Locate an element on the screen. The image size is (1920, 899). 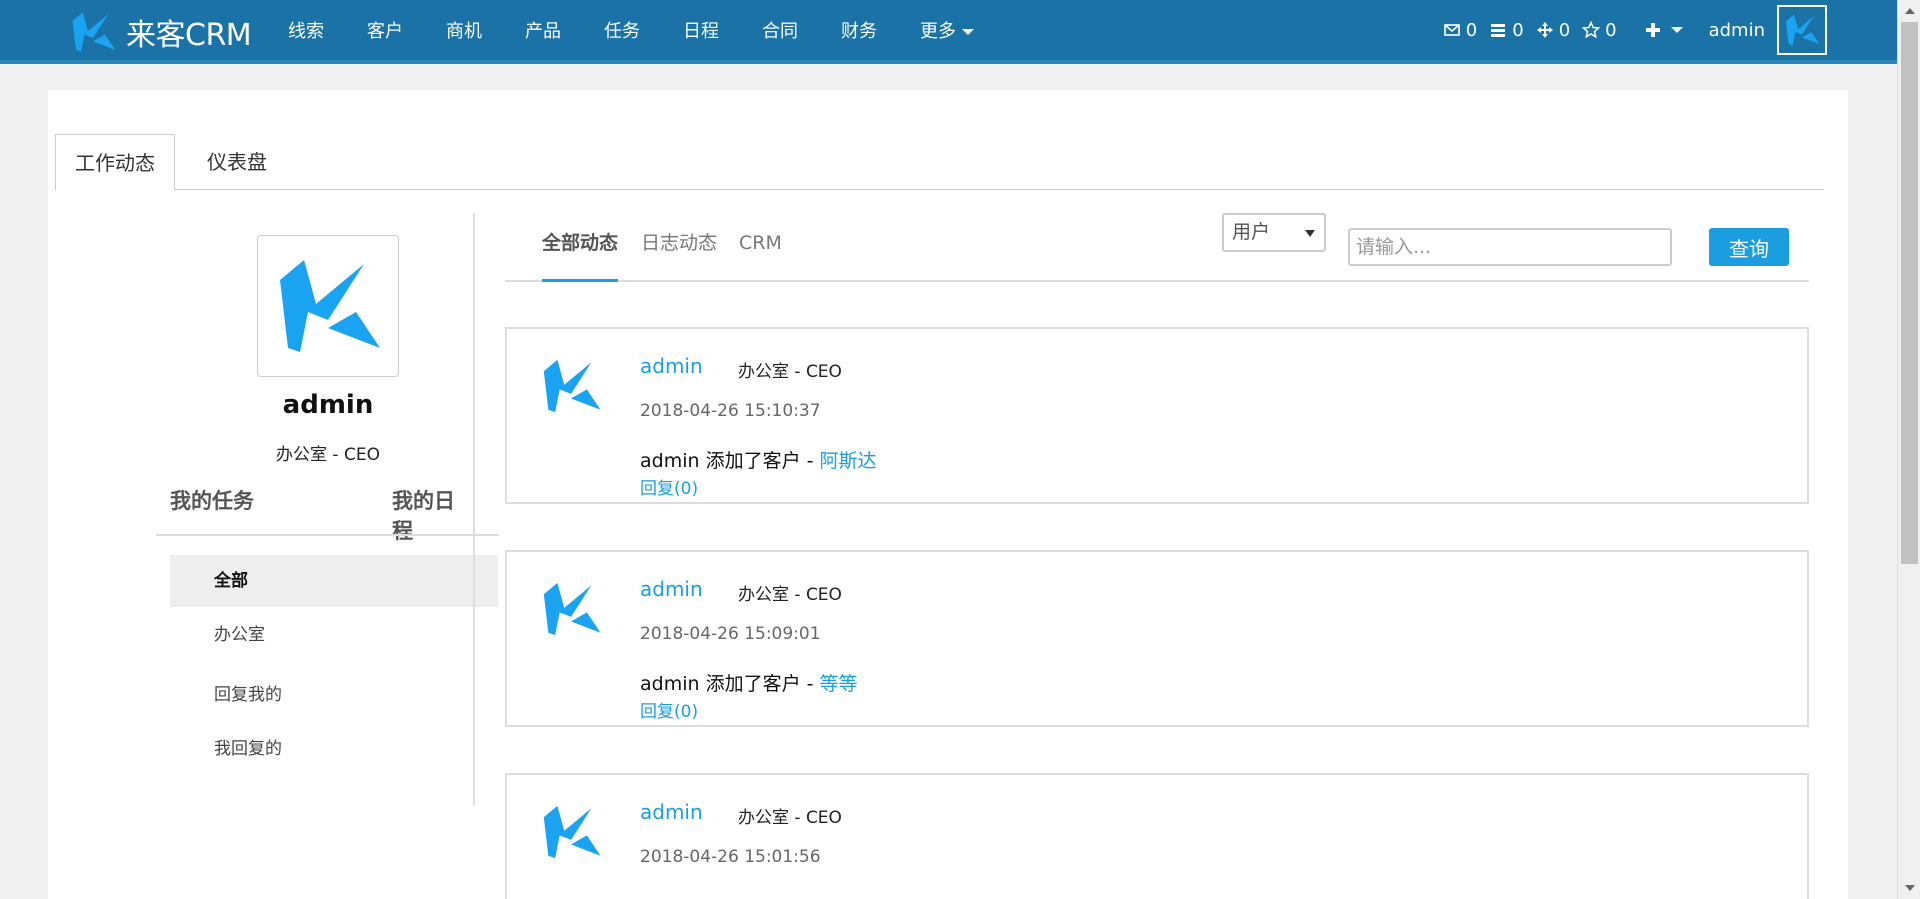
list-icon is located at coordinates (1498, 30).